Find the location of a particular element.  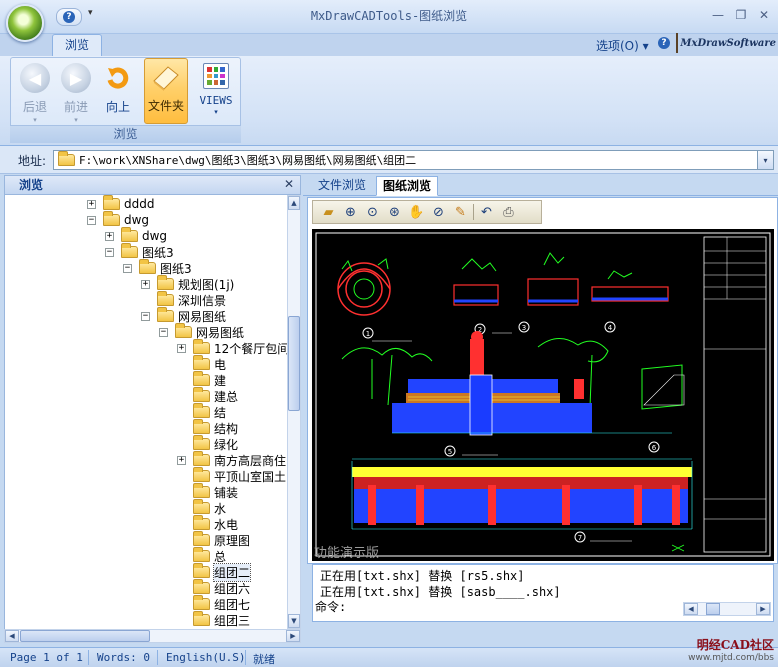

tree-horizontal-scrollbar: ◀ ▶ is located at coordinates (152, 636).